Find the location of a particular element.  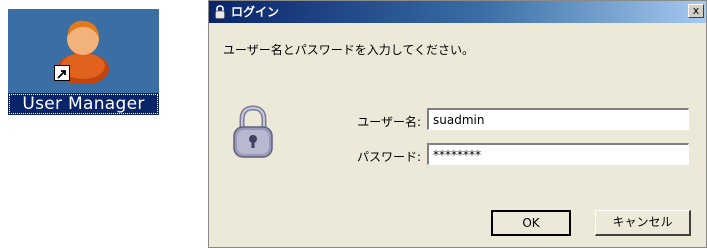

title-bar: ログイン x is located at coordinates (457, 12).